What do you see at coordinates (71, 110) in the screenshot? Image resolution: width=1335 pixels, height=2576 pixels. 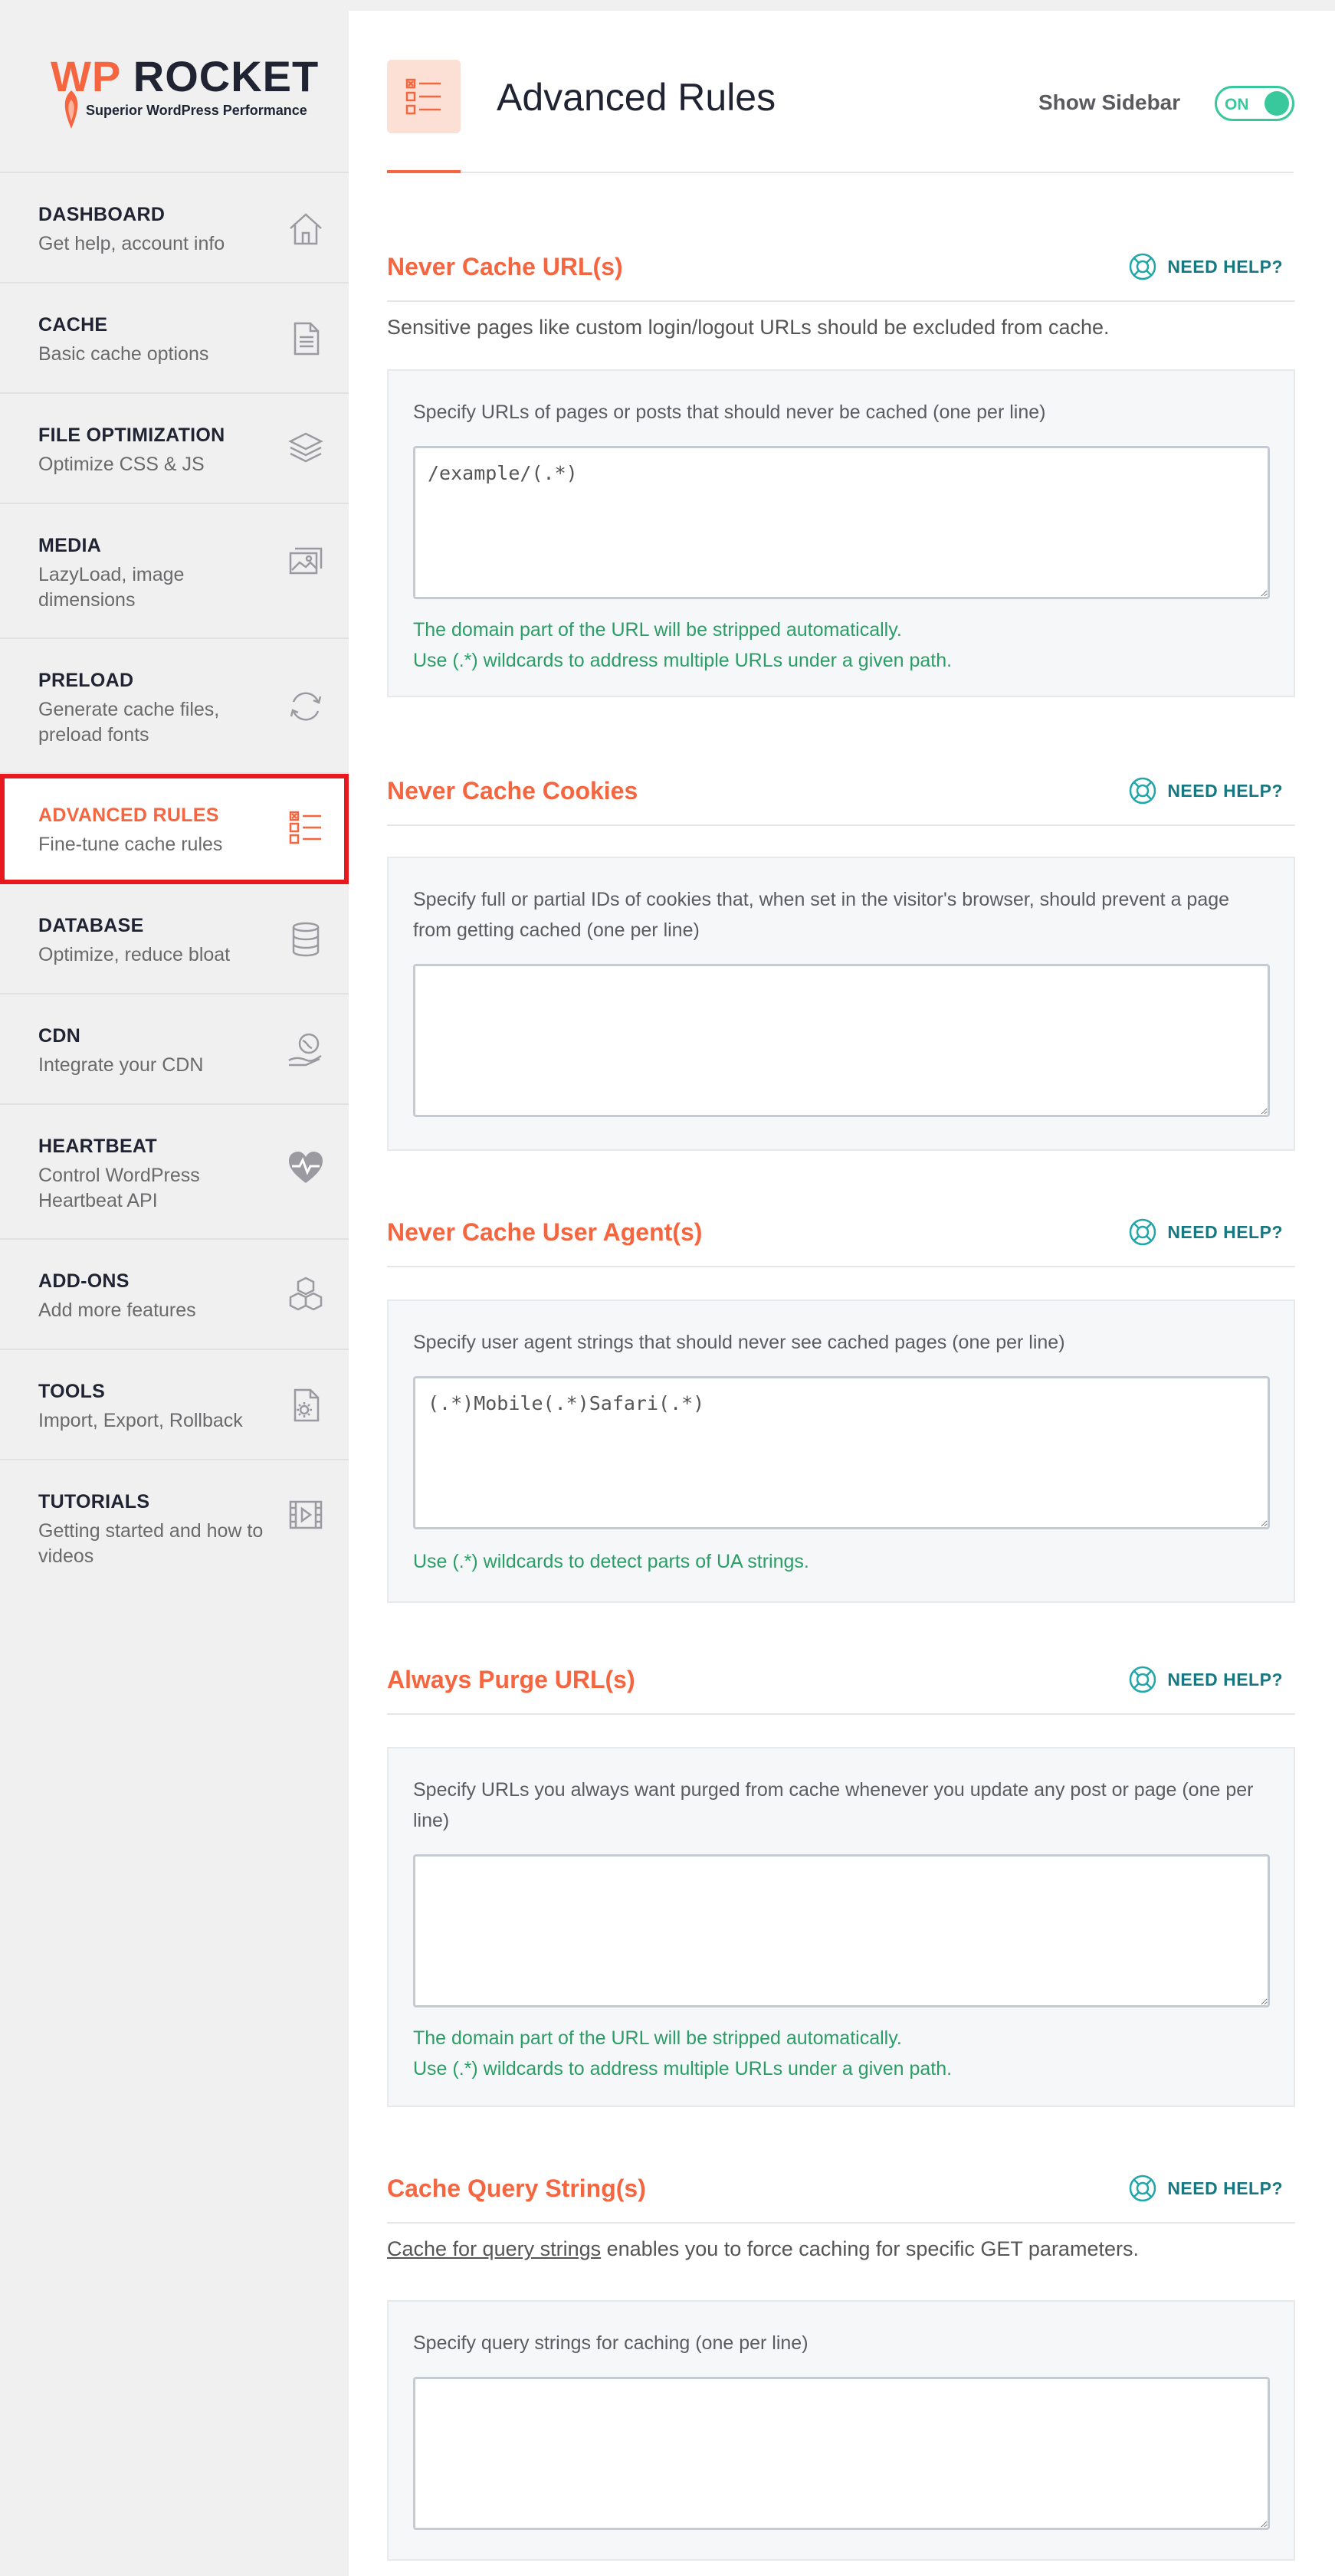 I see `rocket-flame-icon` at bounding box center [71, 110].